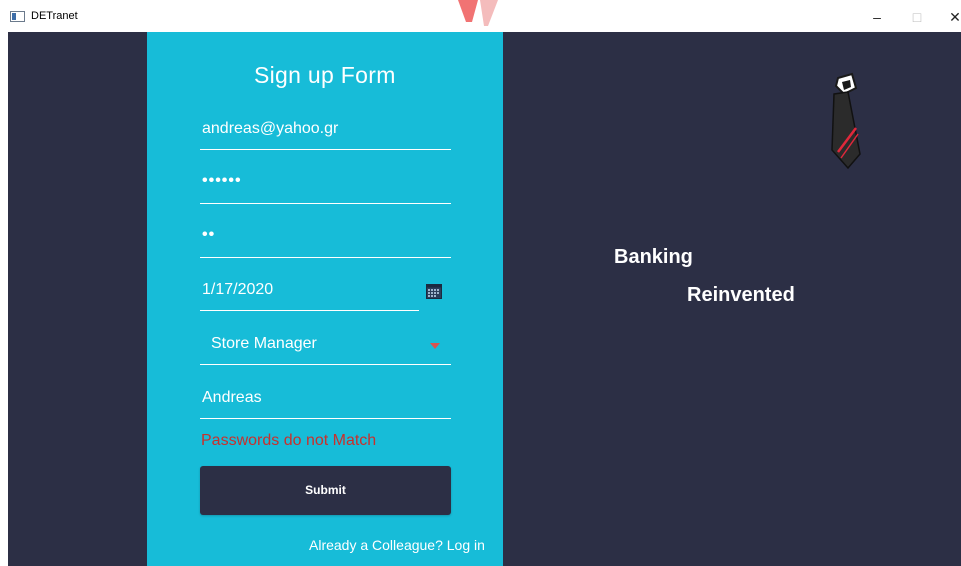 Image resolution: width=961 pixels, height=566 pixels. I want to click on close-button: ✕, so click(950, 17).